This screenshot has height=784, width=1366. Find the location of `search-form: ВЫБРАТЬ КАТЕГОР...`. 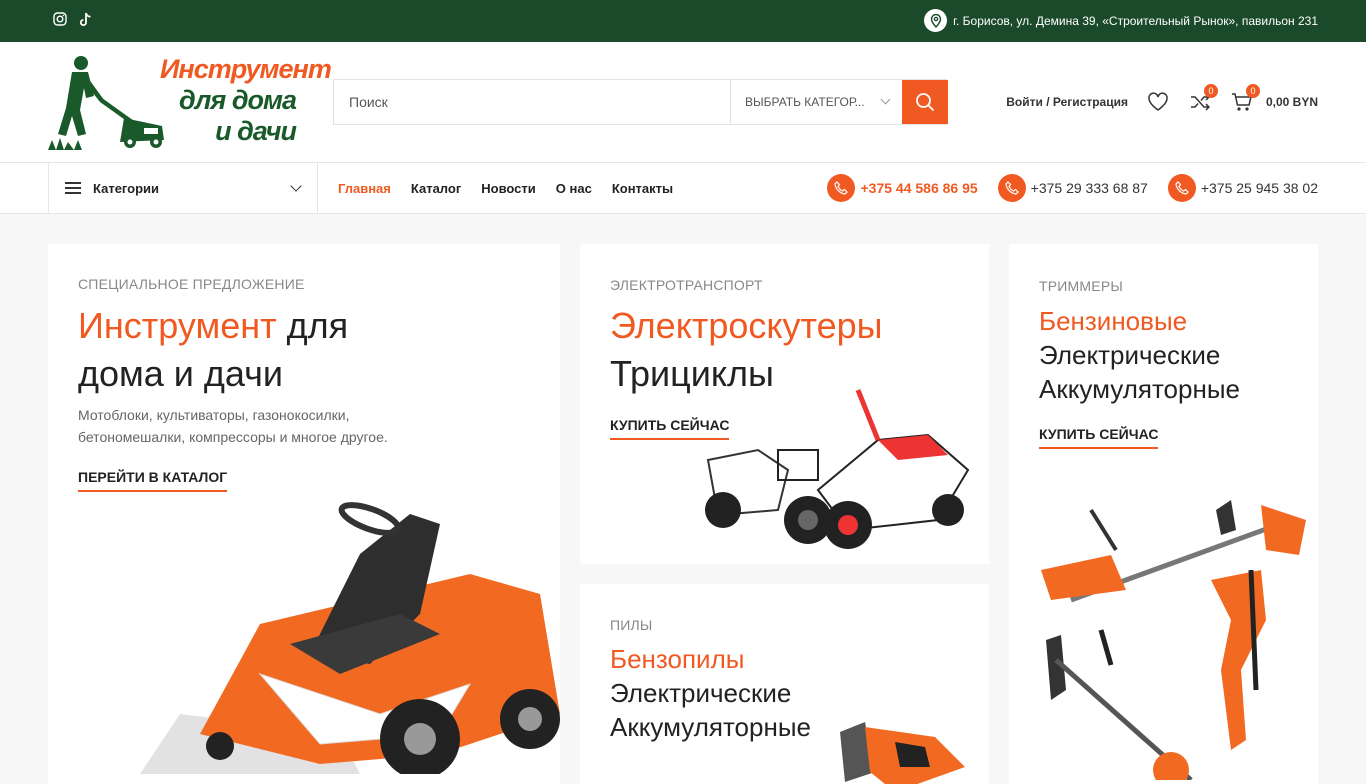

search-form: ВЫБРАТЬ КАТЕГОР... is located at coordinates (640, 102).